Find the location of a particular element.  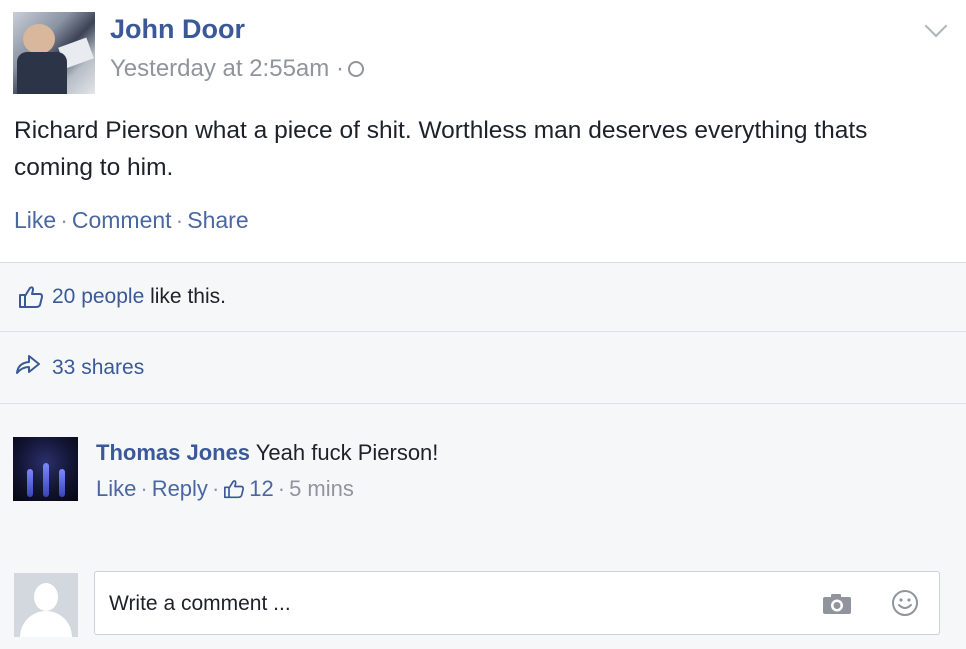

comment-input-box is located at coordinates (517, 603).